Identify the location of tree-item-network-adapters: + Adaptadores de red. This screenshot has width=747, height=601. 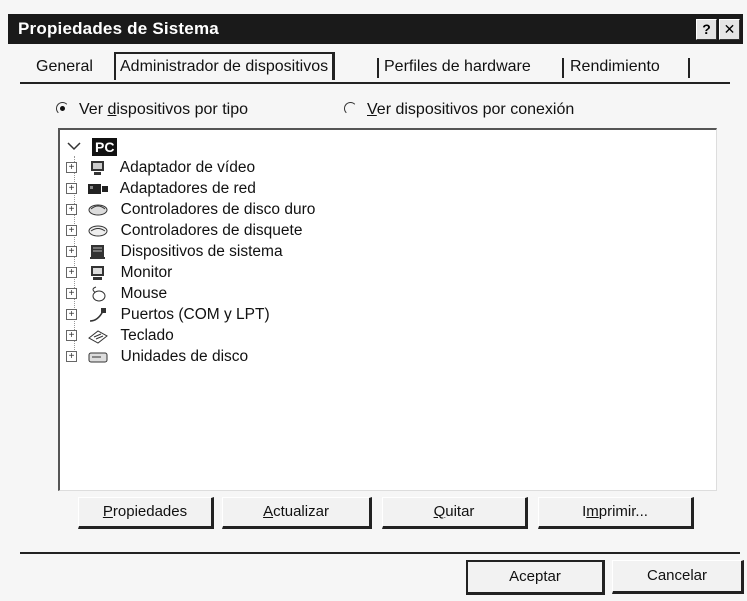
(161, 188).